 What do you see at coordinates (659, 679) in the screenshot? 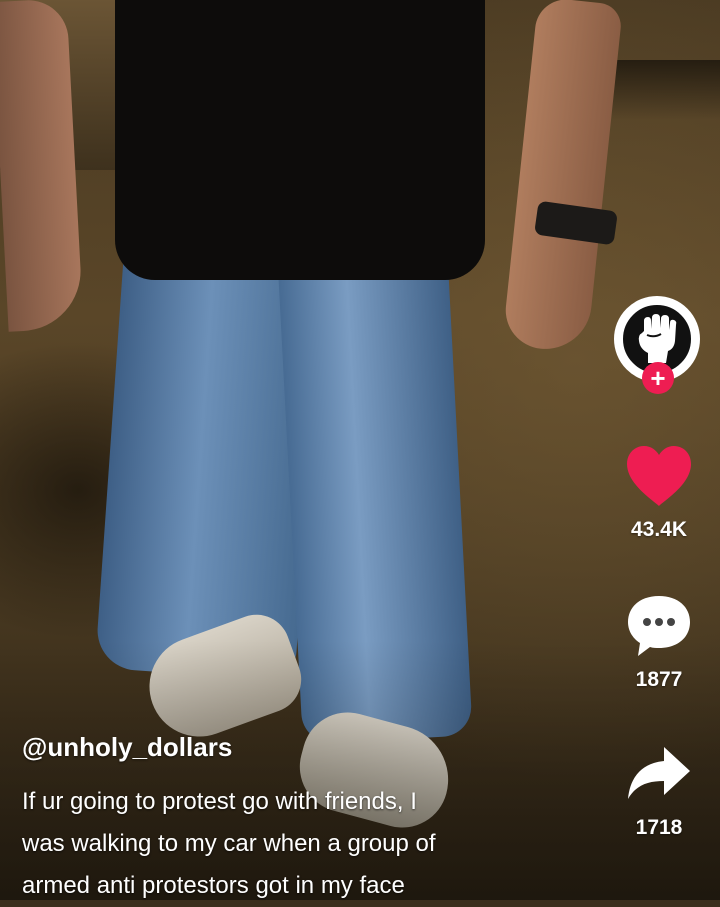
I see `comment-count: 1877` at bounding box center [659, 679].